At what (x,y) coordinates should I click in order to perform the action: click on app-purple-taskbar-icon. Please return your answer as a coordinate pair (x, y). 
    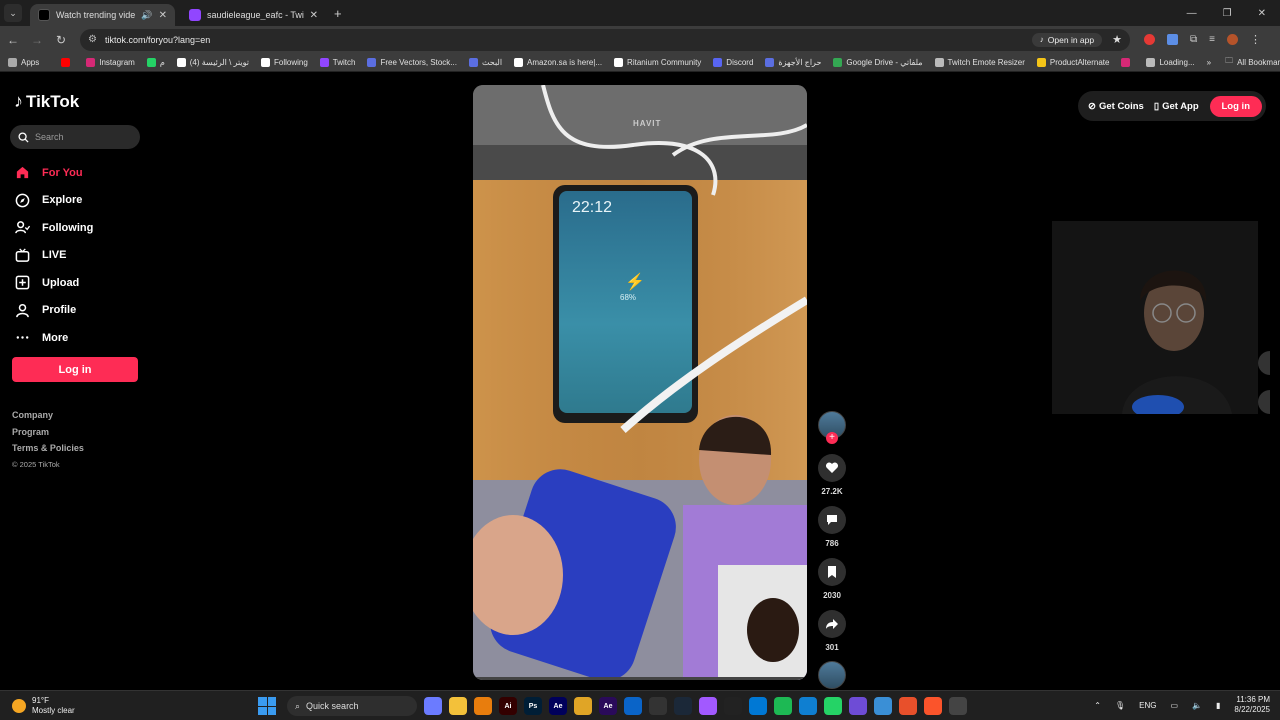
    Looking at the image, I should click on (858, 706).